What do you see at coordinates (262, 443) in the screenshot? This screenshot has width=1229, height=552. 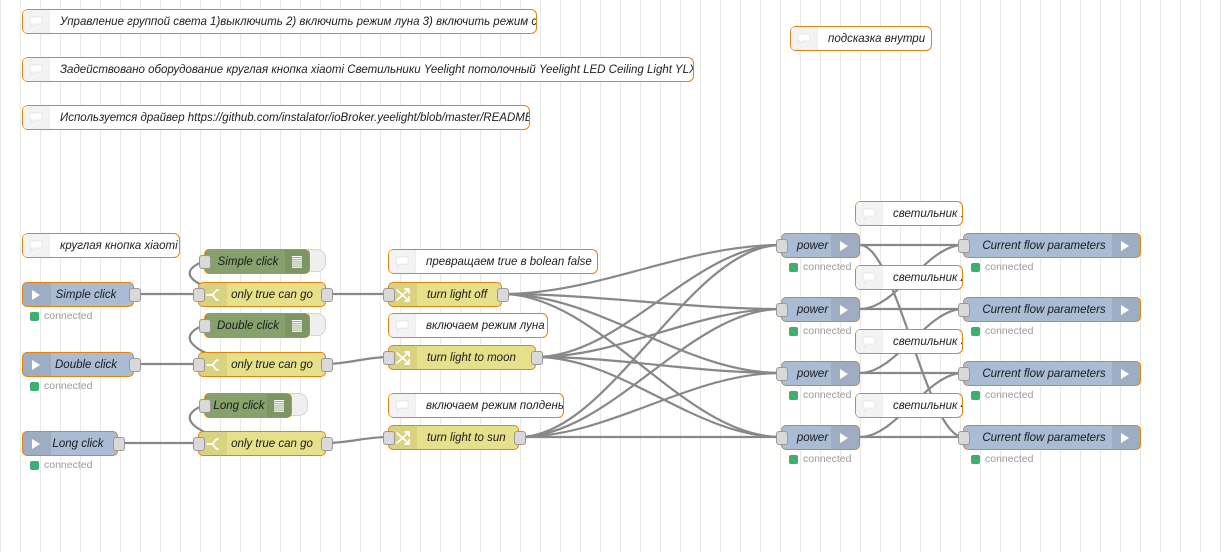 I see `switch-node-only-true-can-go-3: only true can go` at bounding box center [262, 443].